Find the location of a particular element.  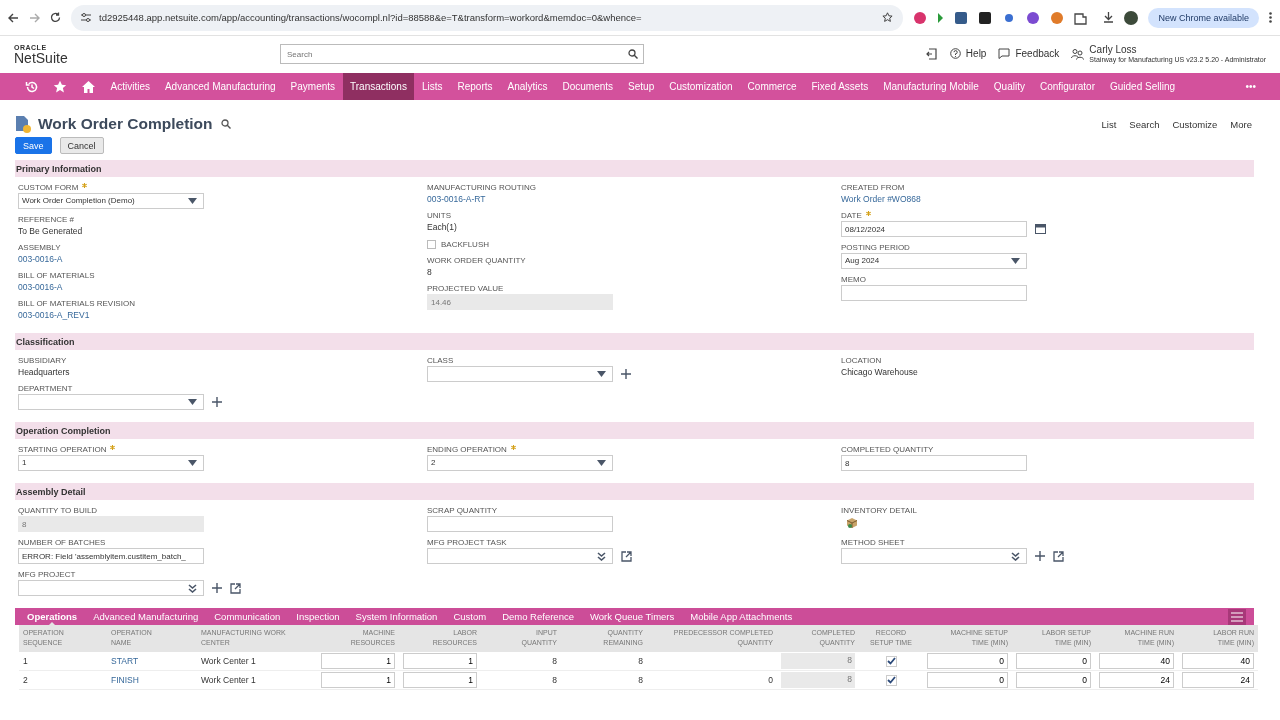

page-action-link: More is located at coordinates (1241, 124).